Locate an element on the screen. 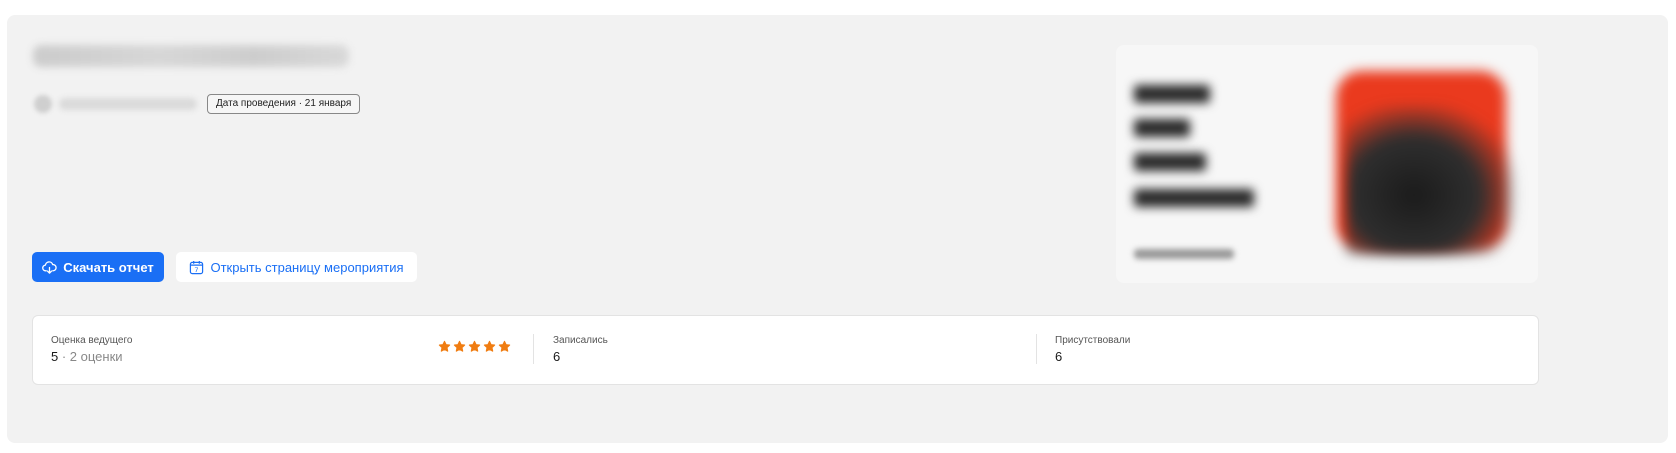 Image resolution: width=1676 pixels, height=453 pixels. rating-score: 5 is located at coordinates (55, 356).